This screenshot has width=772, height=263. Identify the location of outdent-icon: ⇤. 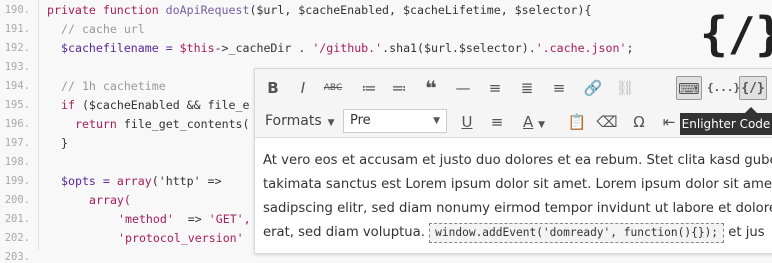
(669, 122).